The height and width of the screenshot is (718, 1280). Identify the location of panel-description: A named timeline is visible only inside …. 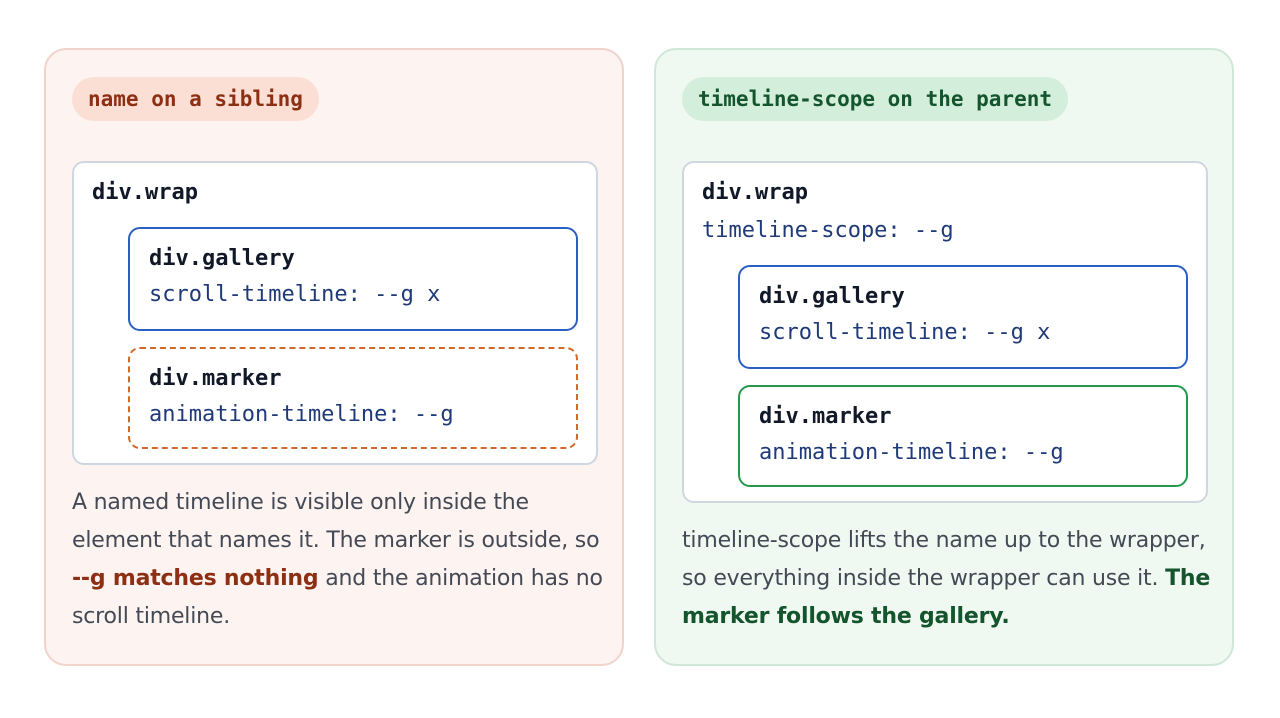
(342, 560).